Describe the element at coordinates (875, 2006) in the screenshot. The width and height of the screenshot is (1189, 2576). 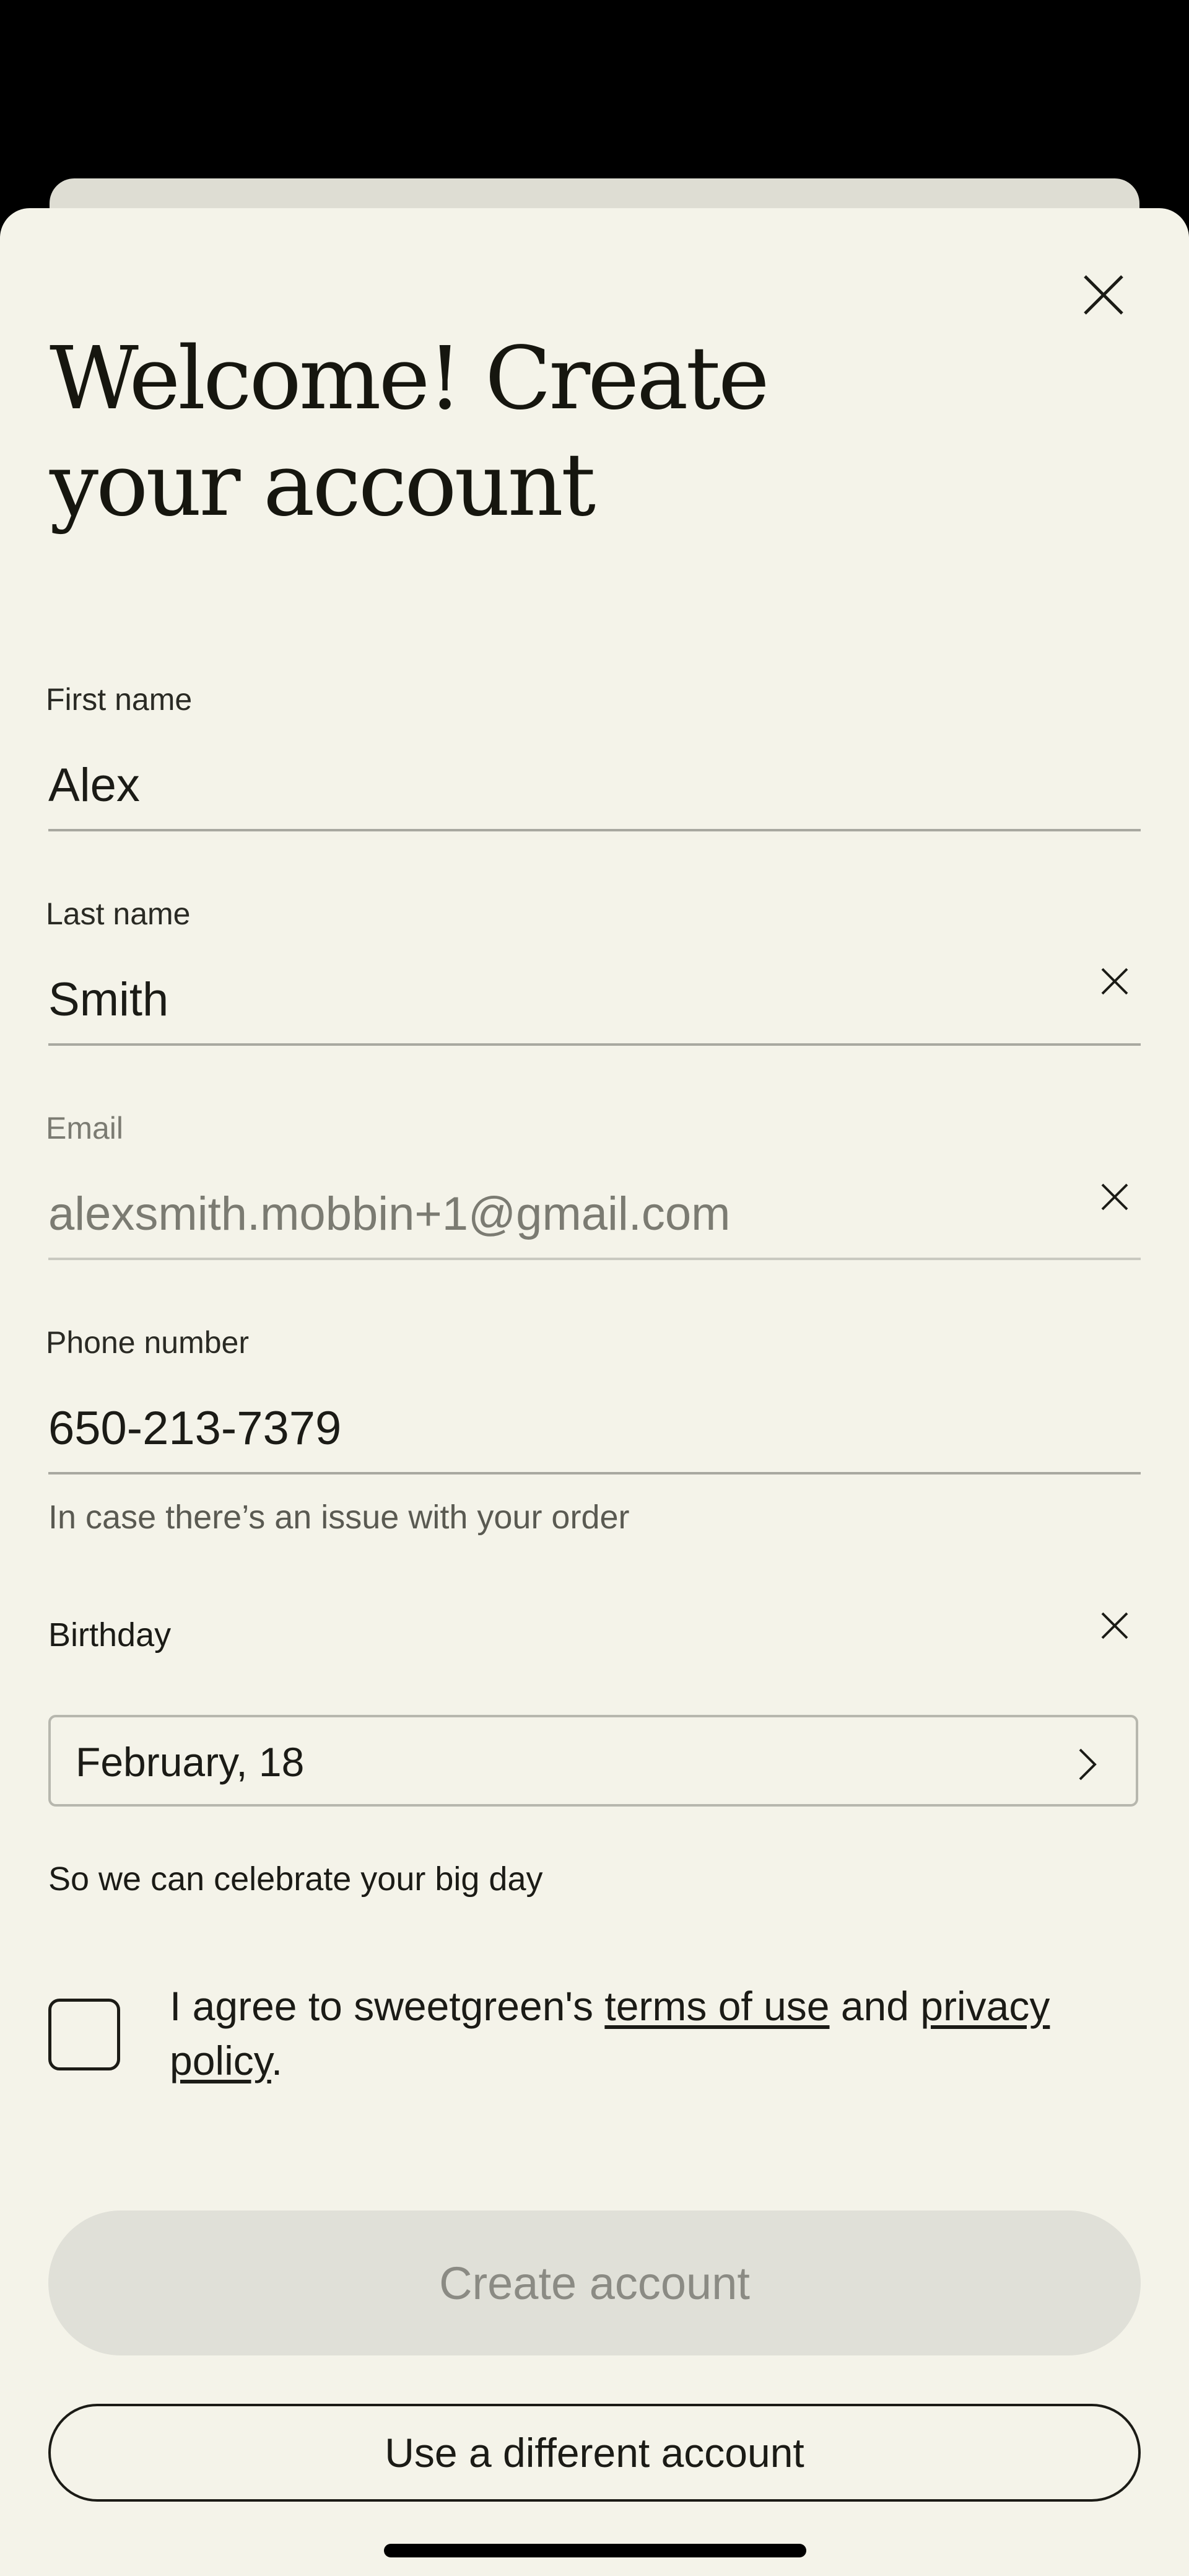
I see `agreement-middle: and` at that location.